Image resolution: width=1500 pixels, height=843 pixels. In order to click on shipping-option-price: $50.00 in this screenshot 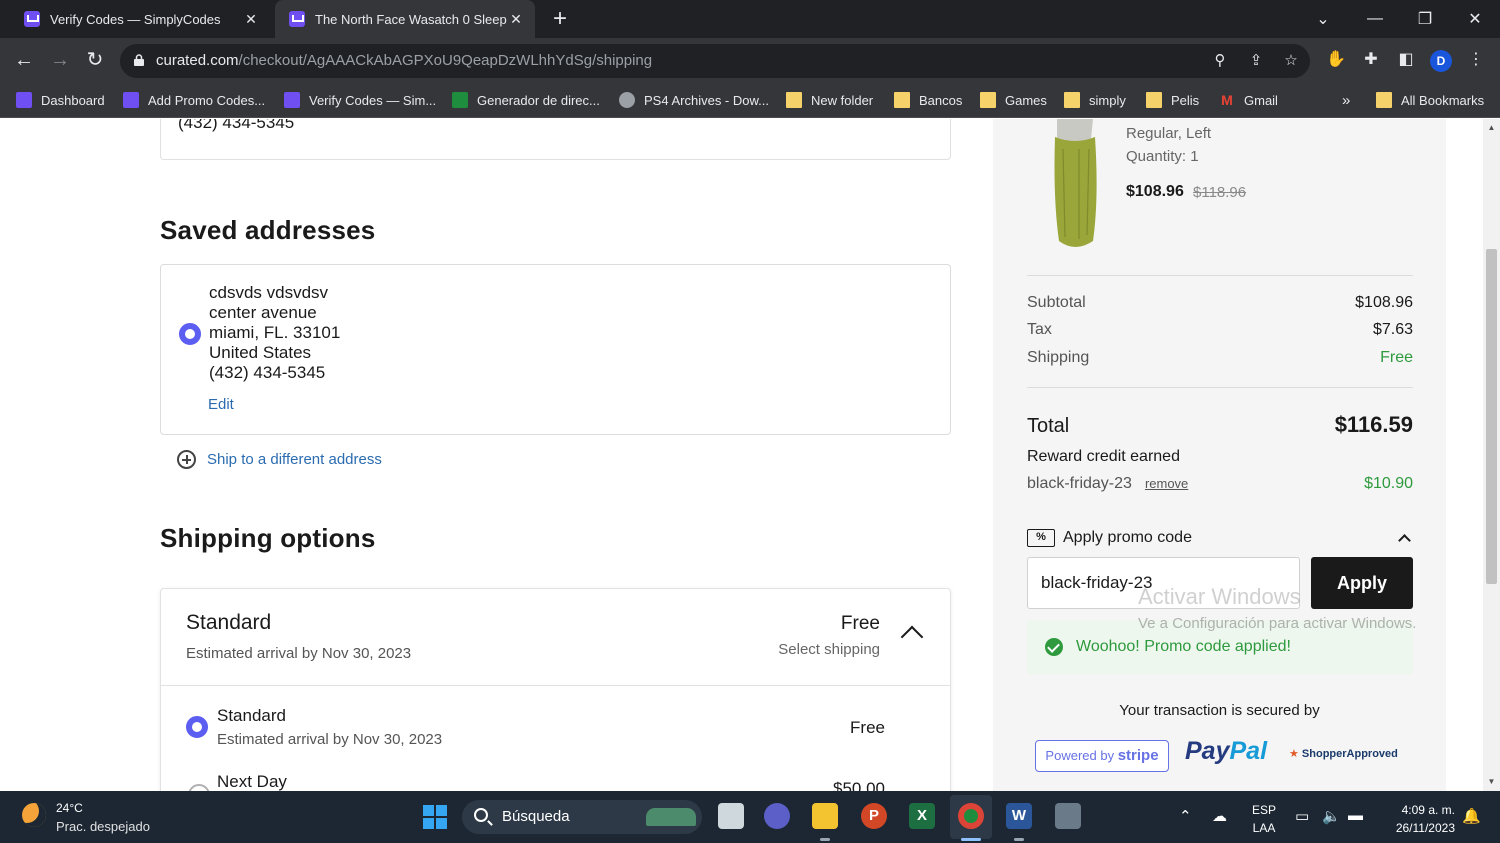, I will do `click(859, 785)`.